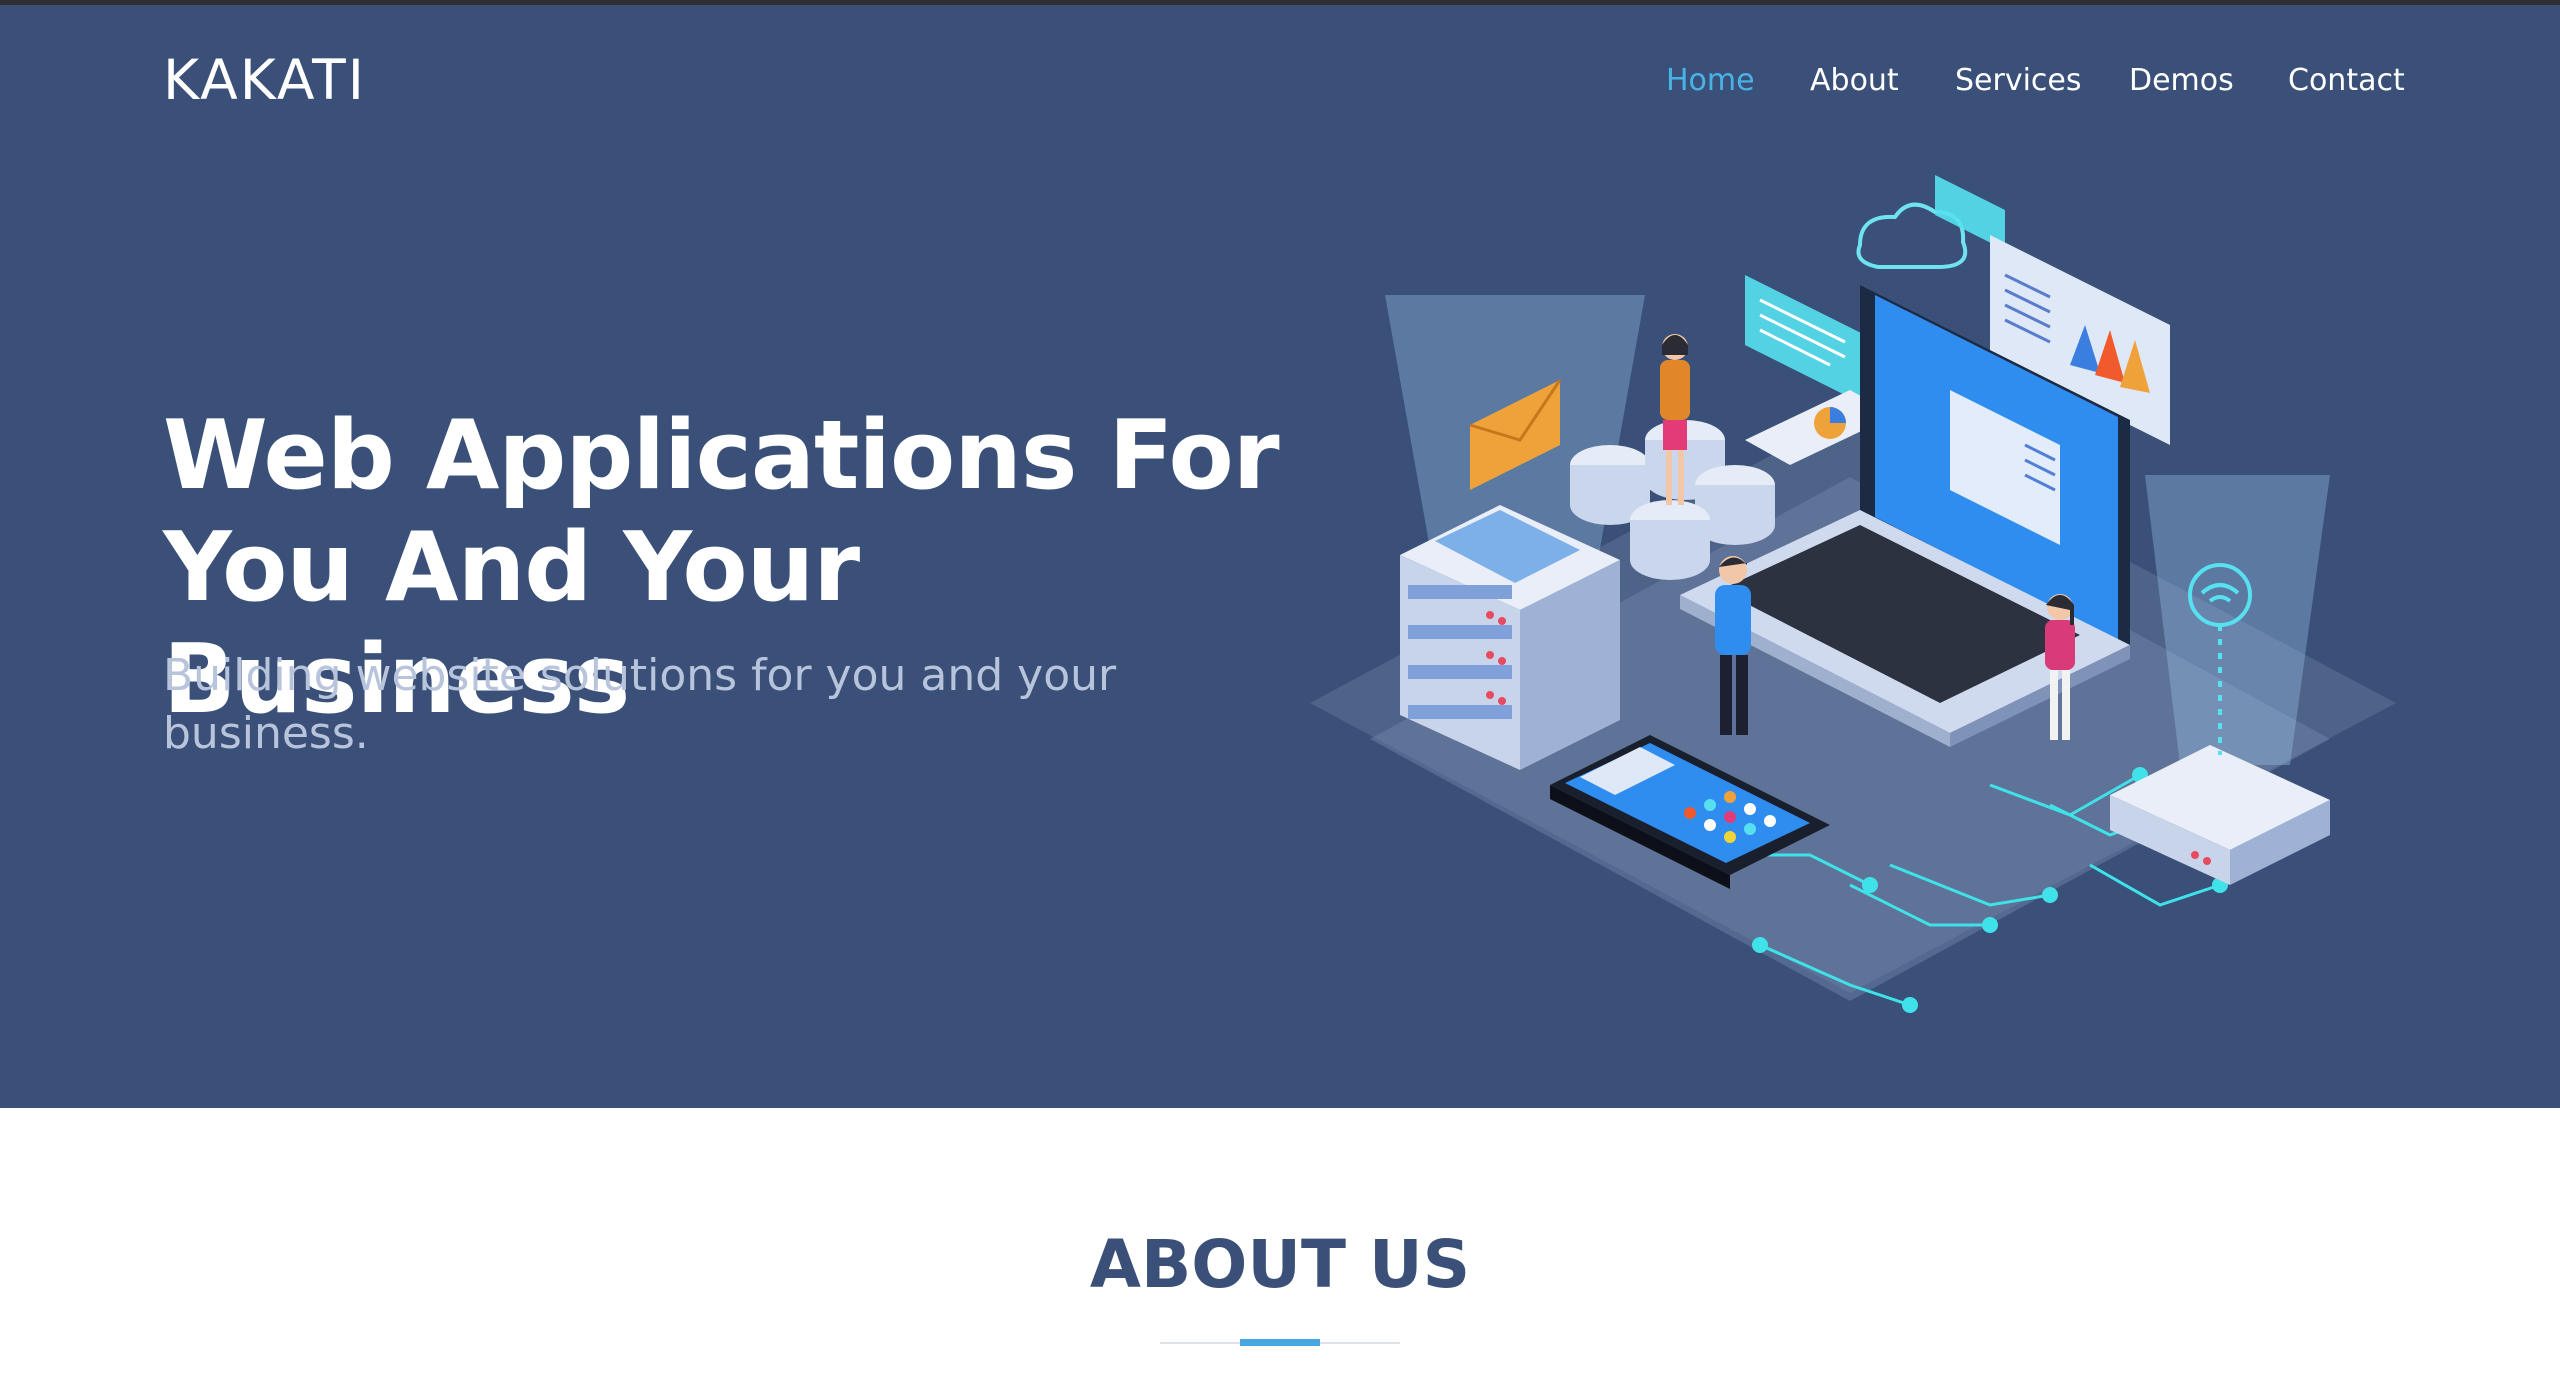 This screenshot has height=1385, width=2560. I want to click on floating-panel-chat, so click(1805, 340).